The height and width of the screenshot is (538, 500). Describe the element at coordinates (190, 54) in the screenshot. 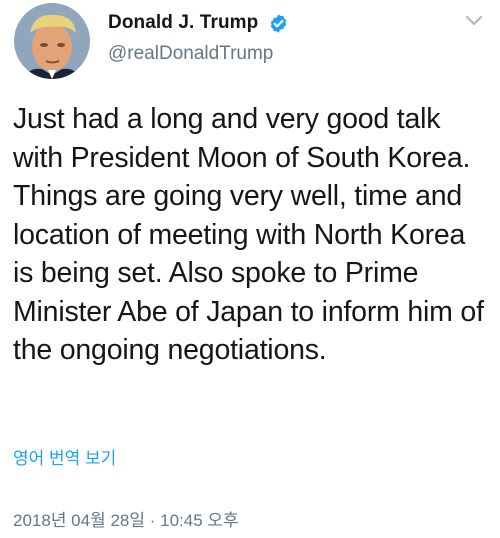

I see `user-handle: @realDonaldTrump` at that location.